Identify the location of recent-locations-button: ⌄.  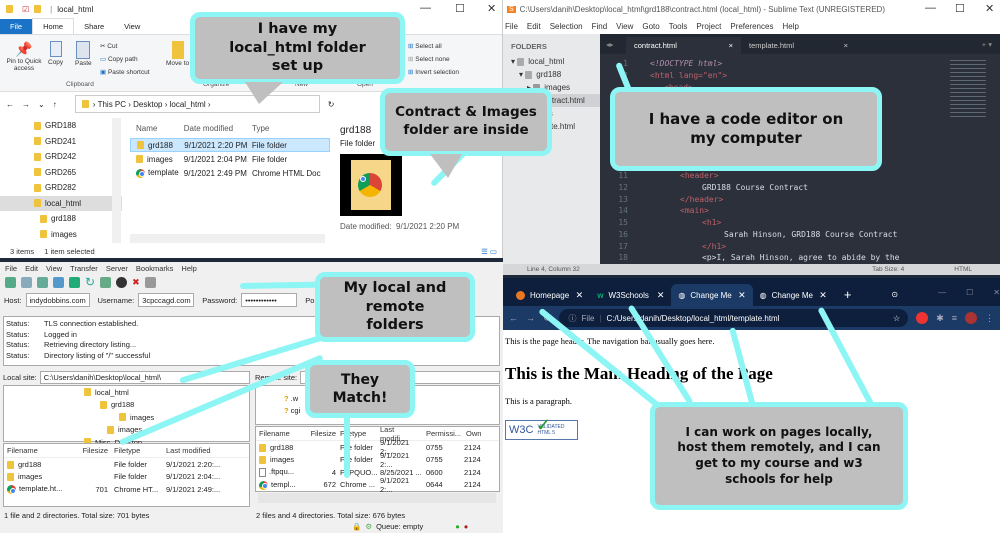
(41, 104).